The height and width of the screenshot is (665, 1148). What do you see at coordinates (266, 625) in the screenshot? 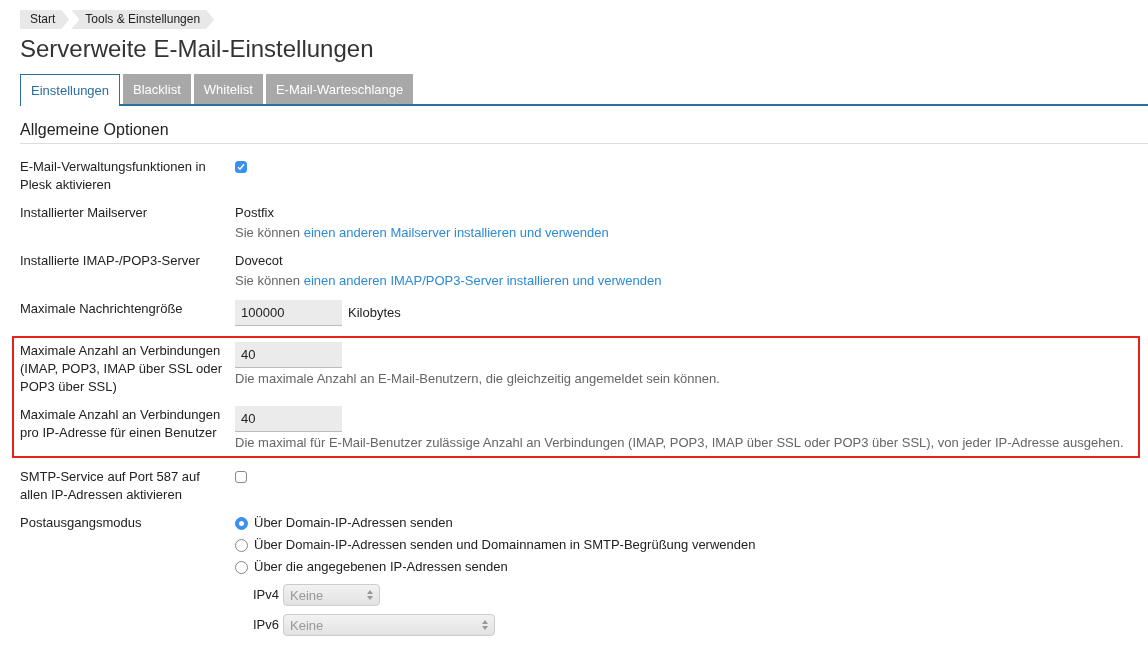
I see `select-label: IPv6` at bounding box center [266, 625].